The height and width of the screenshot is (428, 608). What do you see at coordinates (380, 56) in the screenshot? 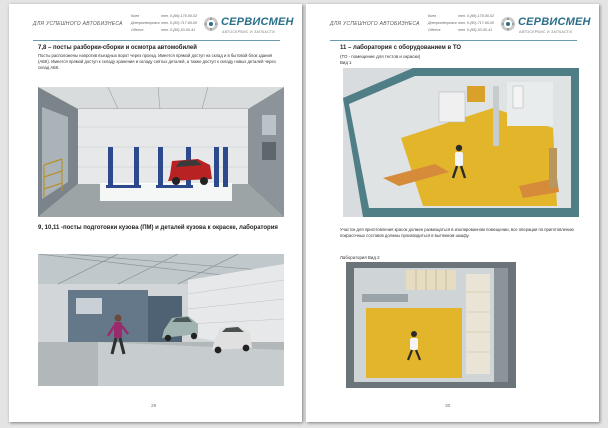
I see `section-note: (ТО - помещение для тестов и окраски)` at bounding box center [380, 56].